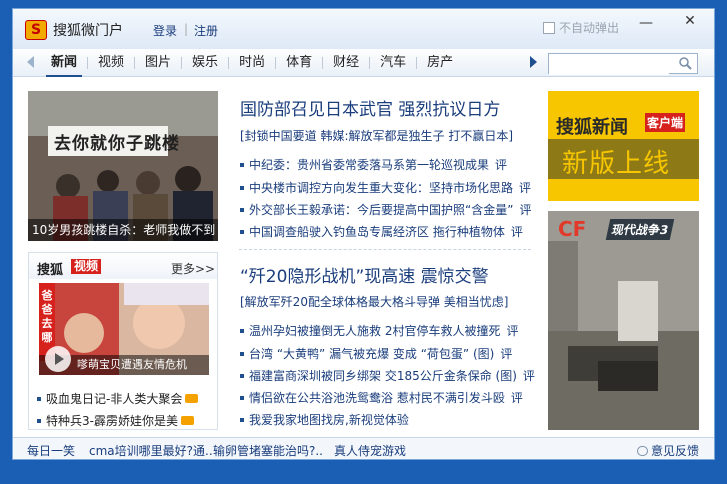 The height and width of the screenshot is (484, 727). What do you see at coordinates (440, 63) in the screenshot?
I see `tab-8: 房产` at bounding box center [440, 63].